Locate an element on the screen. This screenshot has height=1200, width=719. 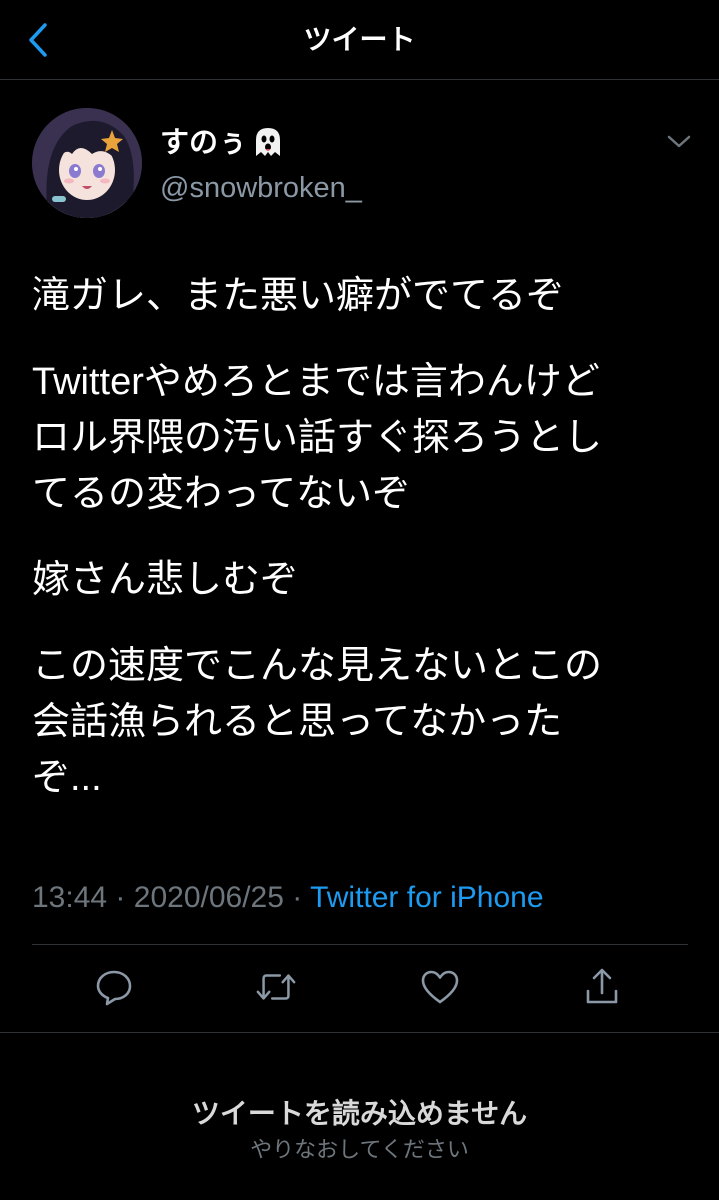
tweet-source-link: Twitter for iPhone is located at coordinates (426, 897).